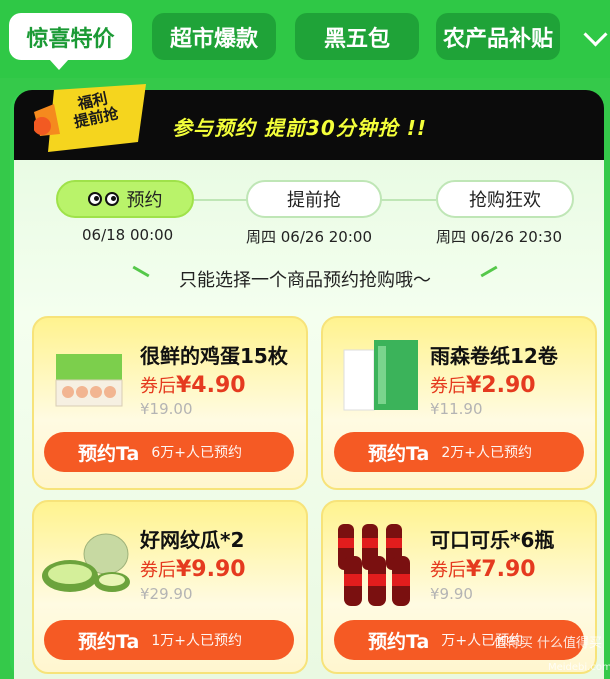 The width and height of the screenshot is (610, 679). I want to click on step-time: 周四 06/26 20:30, so click(499, 237).